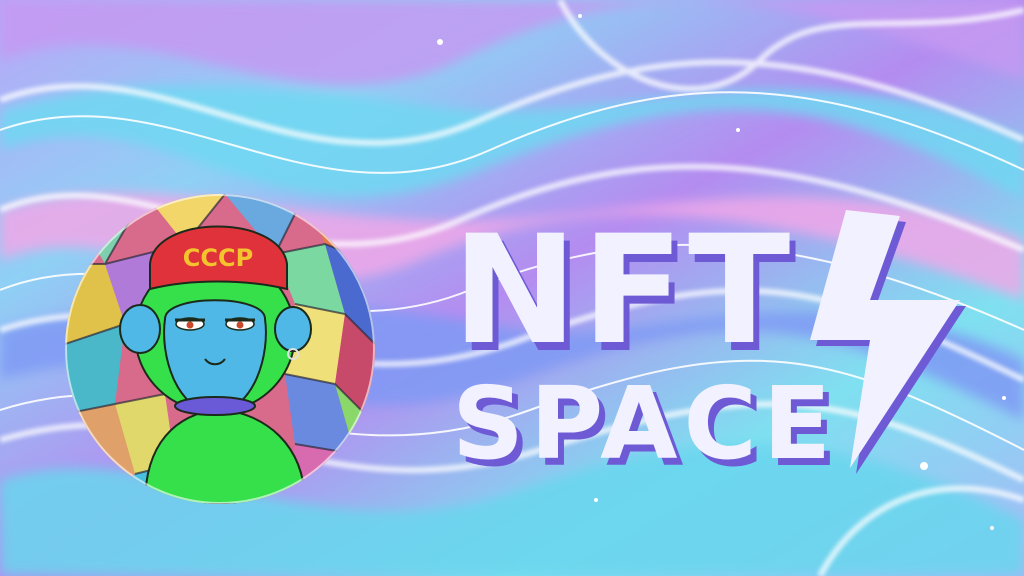 This screenshot has width=1024, height=576. What do you see at coordinates (218, 258) in the screenshot?
I see `cap-text: CCCP` at bounding box center [218, 258].